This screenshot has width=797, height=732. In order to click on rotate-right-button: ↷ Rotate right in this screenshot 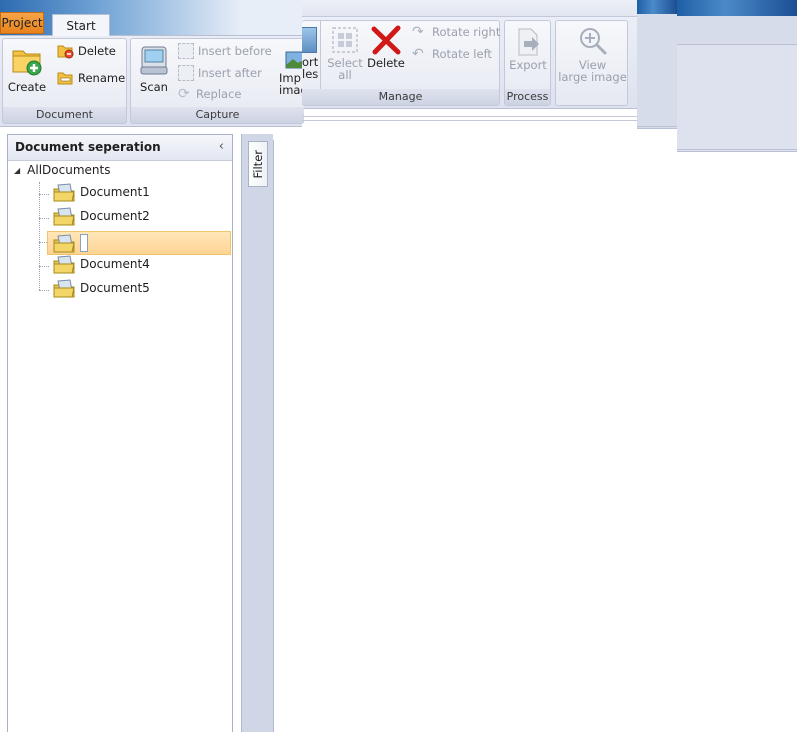, I will do `click(456, 32)`.